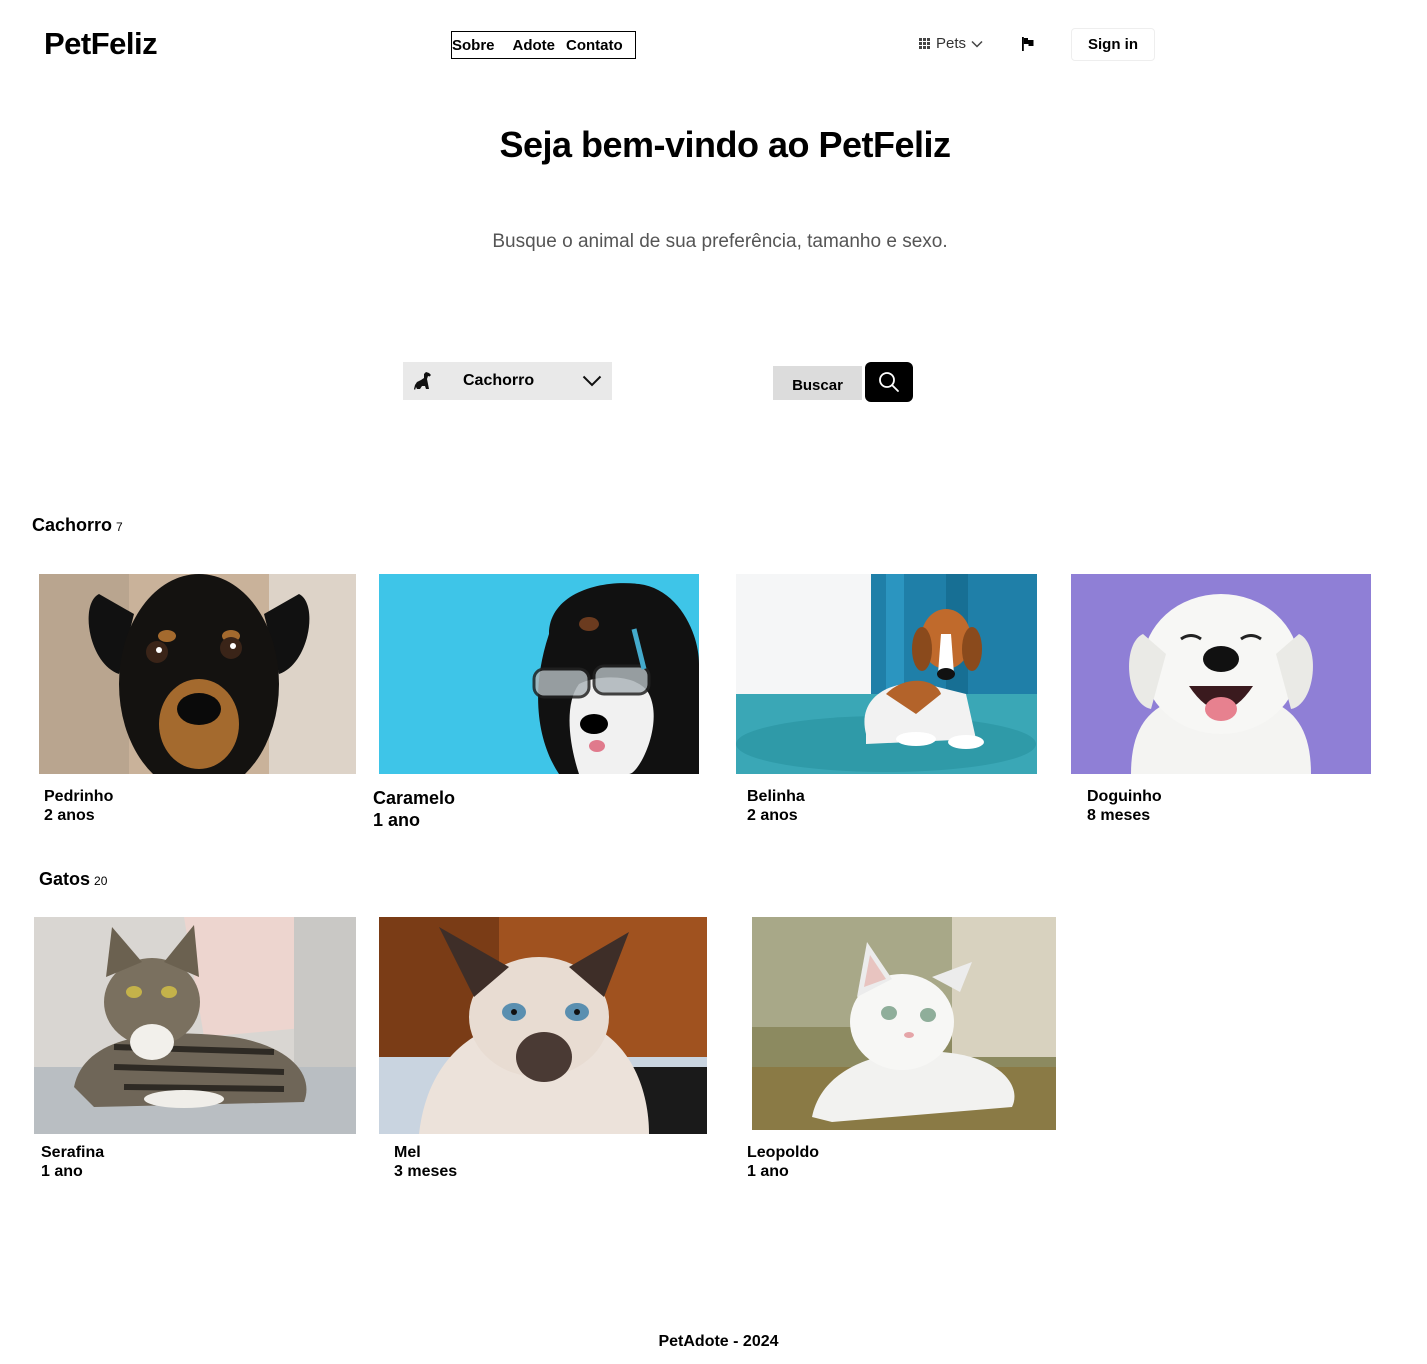 This screenshot has width=1427, height=1364. I want to click on pet-card-doguinho: Doguinho 8 meses, so click(1124, 806).